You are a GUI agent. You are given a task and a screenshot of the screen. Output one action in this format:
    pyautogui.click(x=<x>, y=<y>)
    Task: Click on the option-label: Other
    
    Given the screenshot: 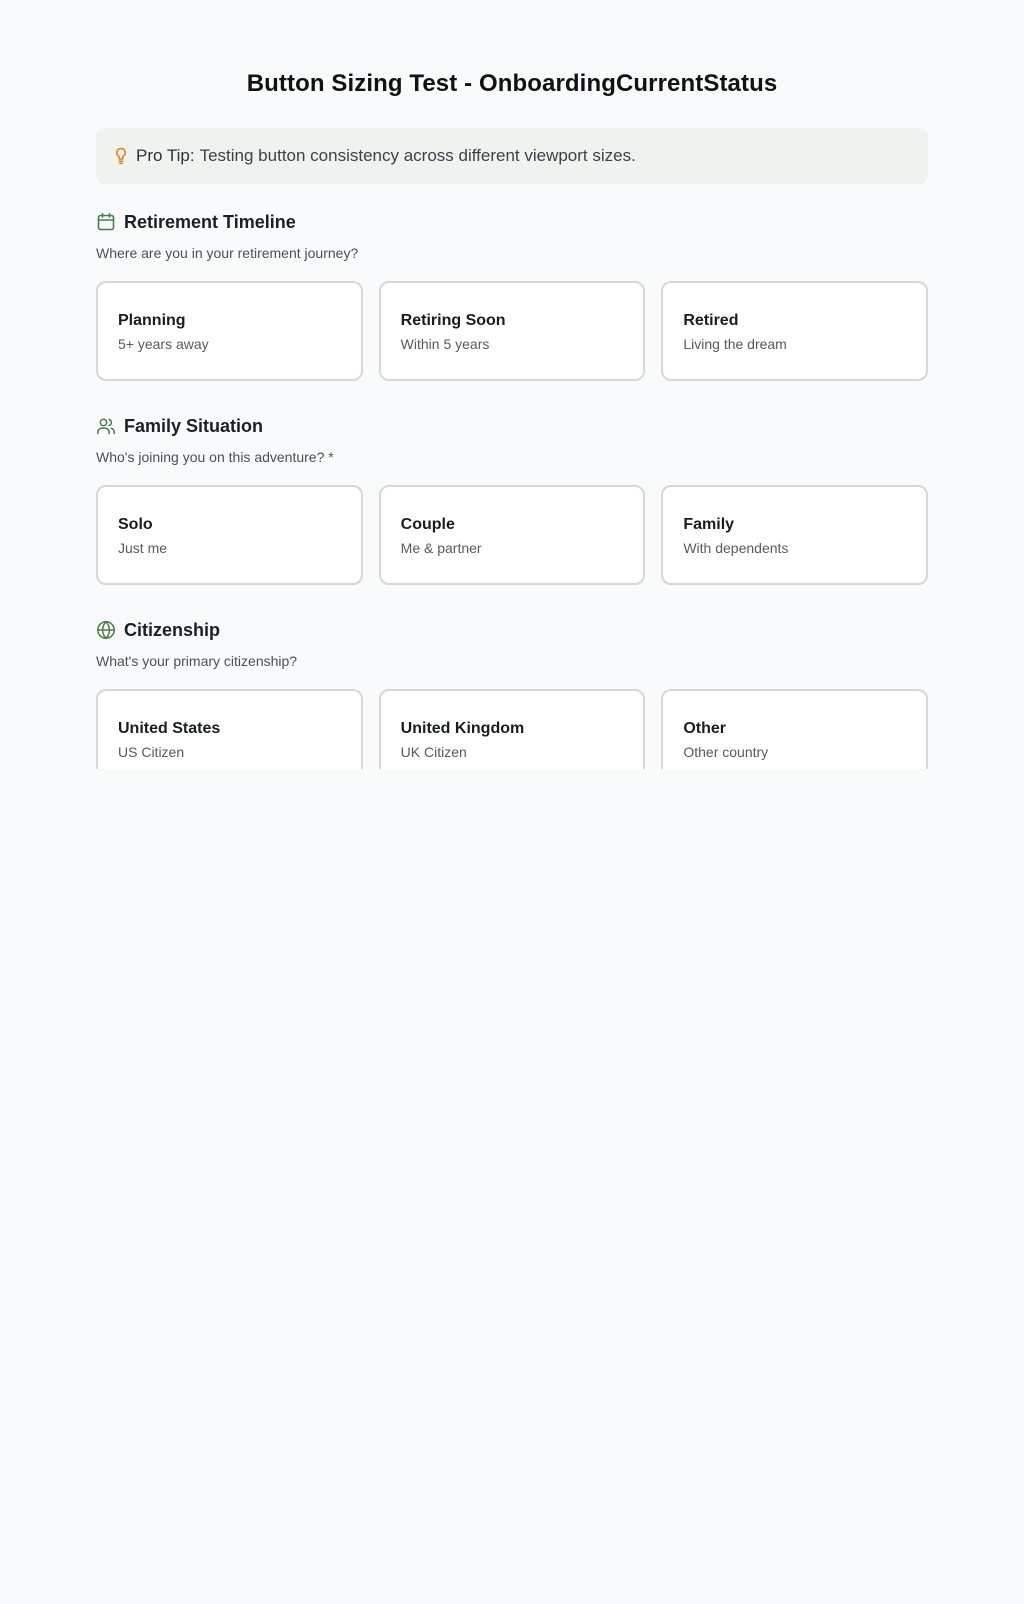 What is the action you would take?
    pyautogui.click(x=705, y=728)
    